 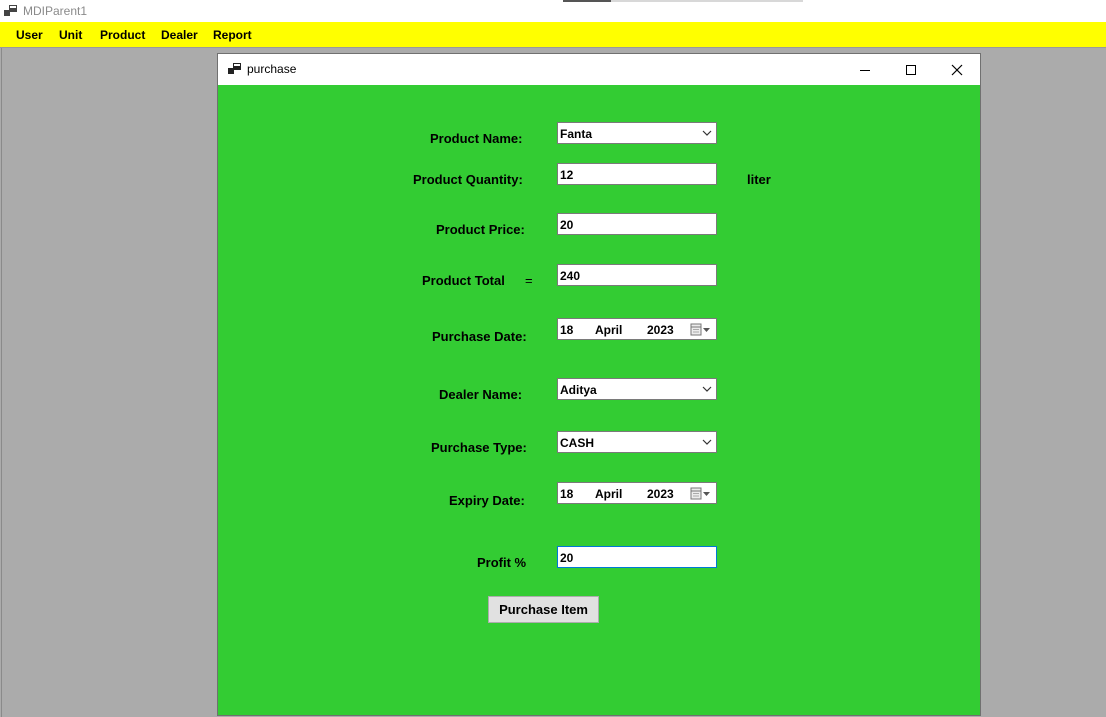 What do you see at coordinates (55, 11) in the screenshot?
I see `app-title: MDIParent1` at bounding box center [55, 11].